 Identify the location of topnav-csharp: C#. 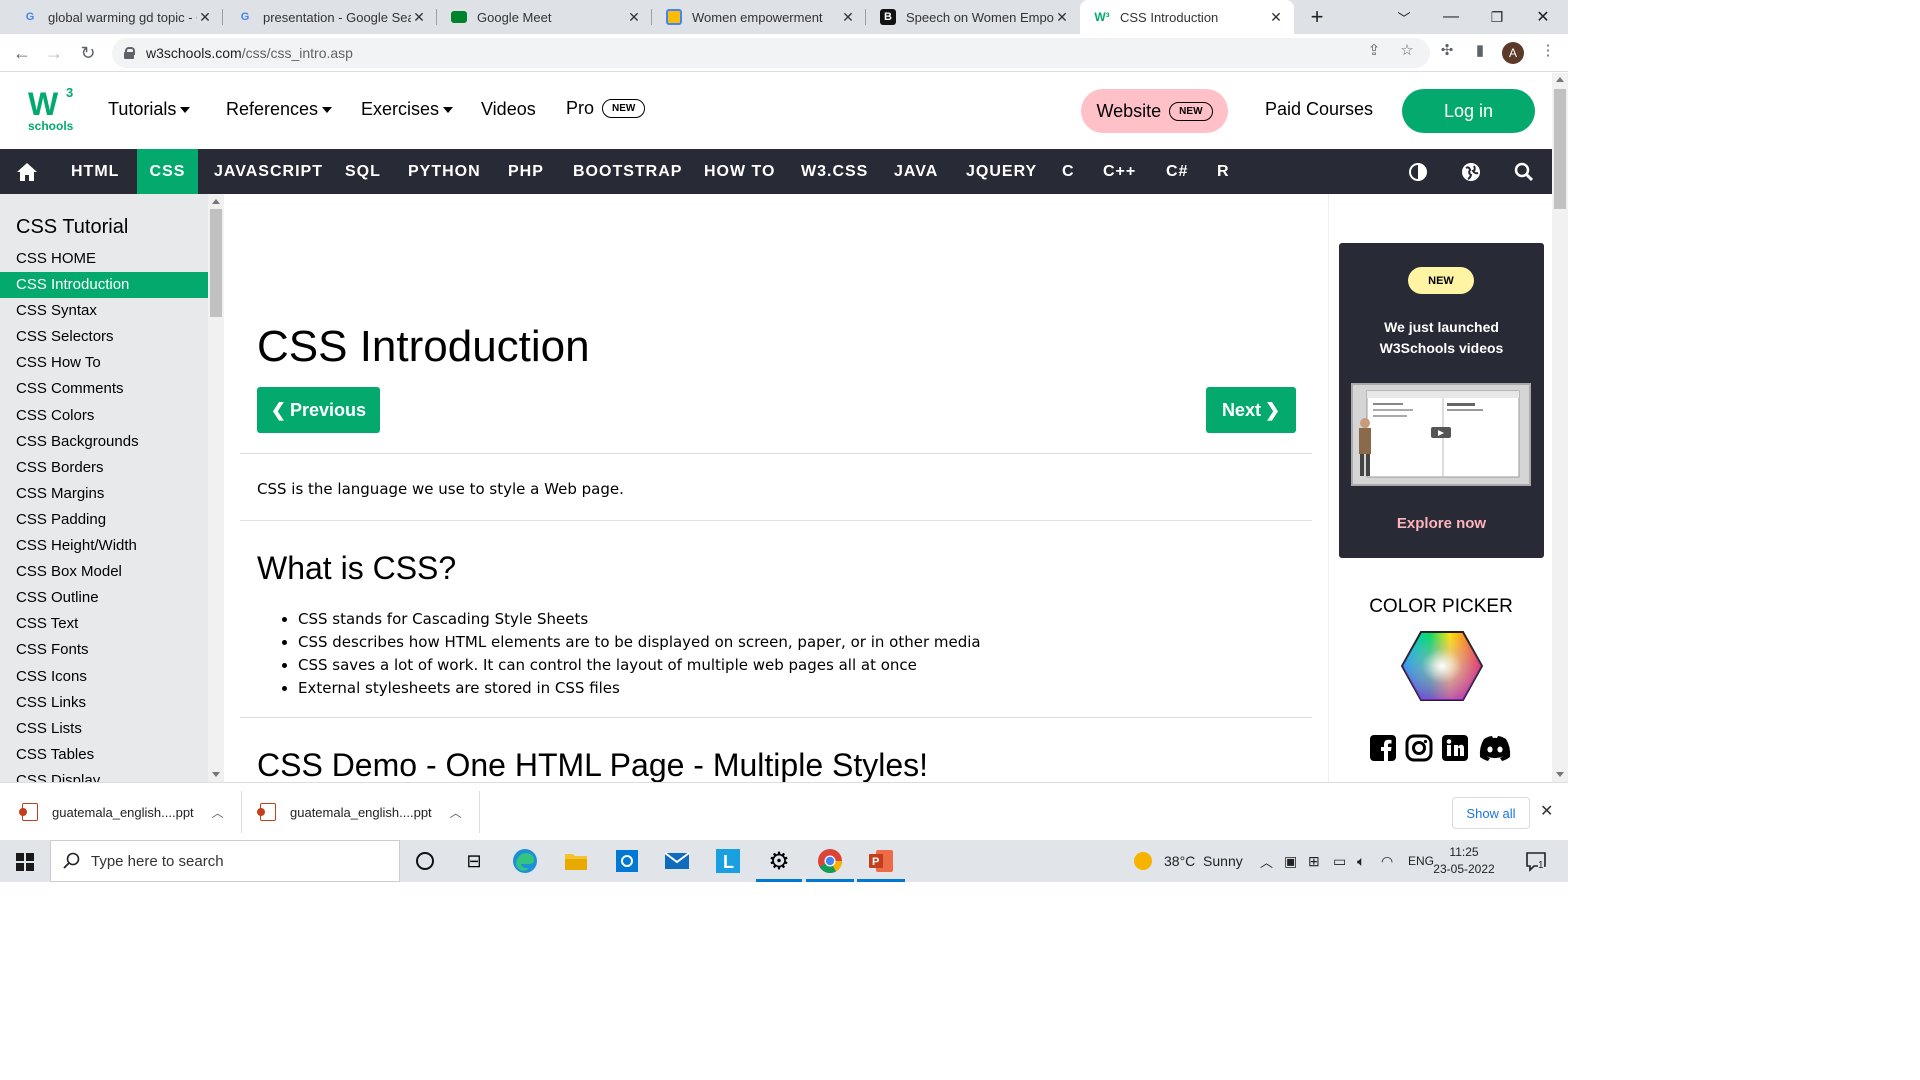
(1177, 171).